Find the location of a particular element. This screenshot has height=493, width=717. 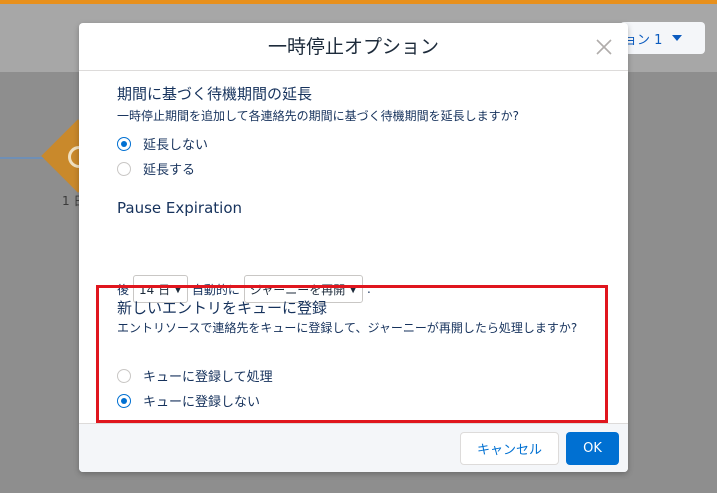

radio-extend: 延長する is located at coordinates (156, 168).